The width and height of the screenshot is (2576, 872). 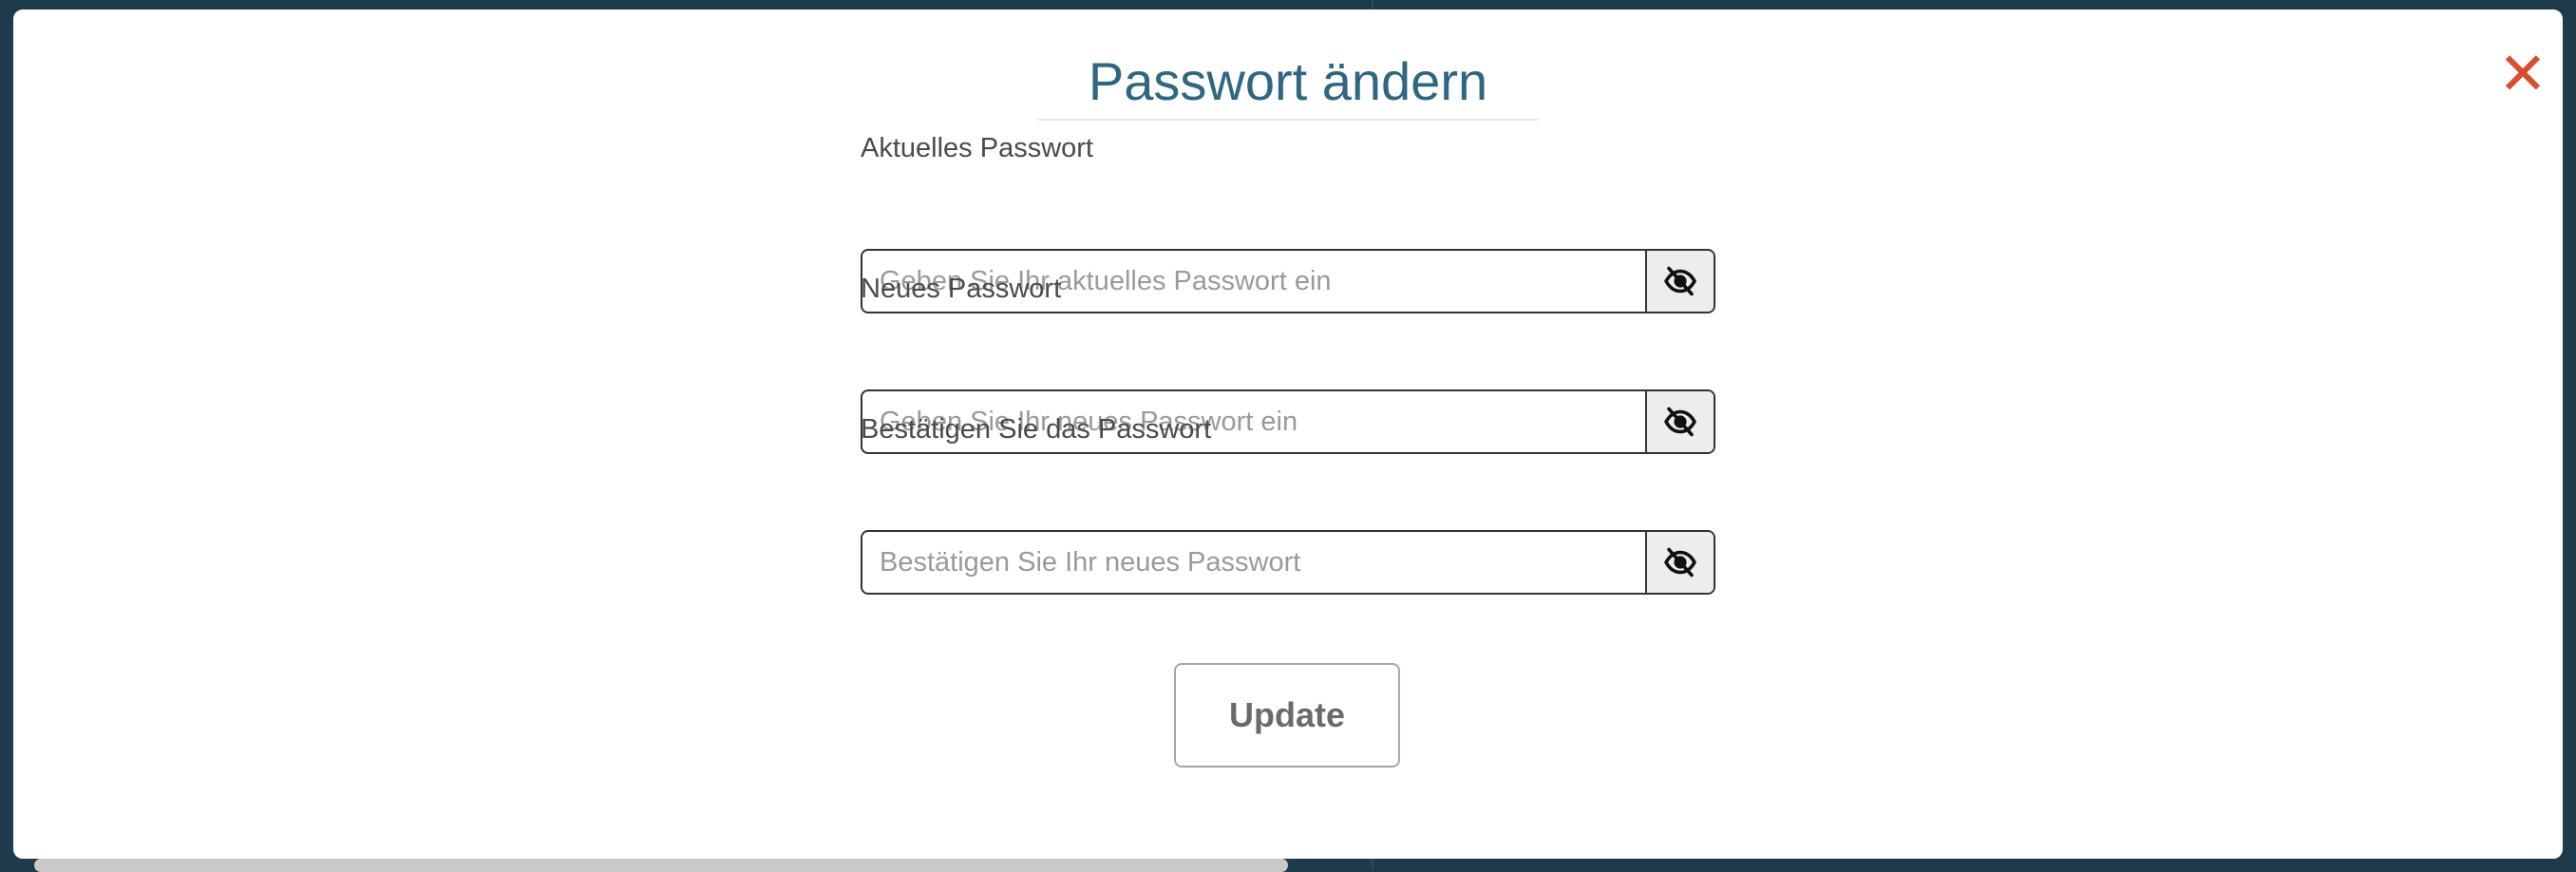 I want to click on current-password-label: Aktuelles Passwort, so click(x=977, y=148).